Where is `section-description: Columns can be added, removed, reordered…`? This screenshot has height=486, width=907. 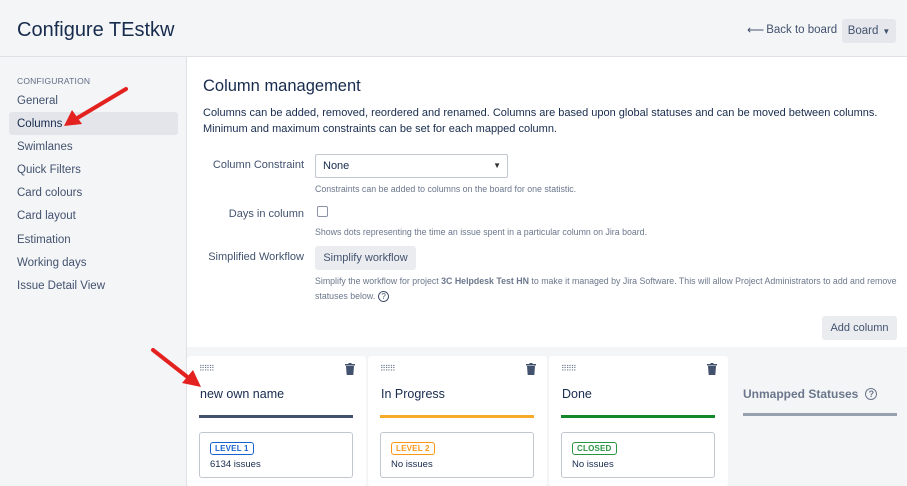 section-description: Columns can be added, removed, reordered… is located at coordinates (540, 121).